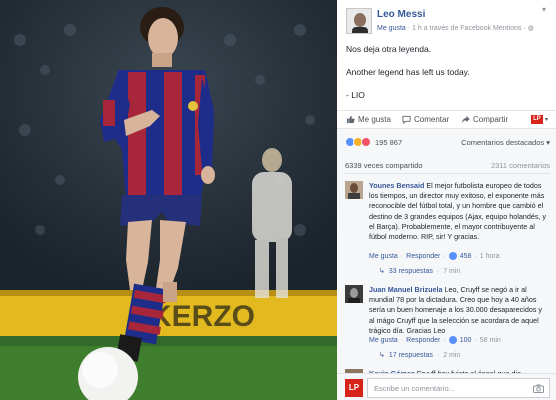 This screenshot has width=556, height=400. Describe the element at coordinates (359, 21) in the screenshot. I see `page-avatar` at that location.